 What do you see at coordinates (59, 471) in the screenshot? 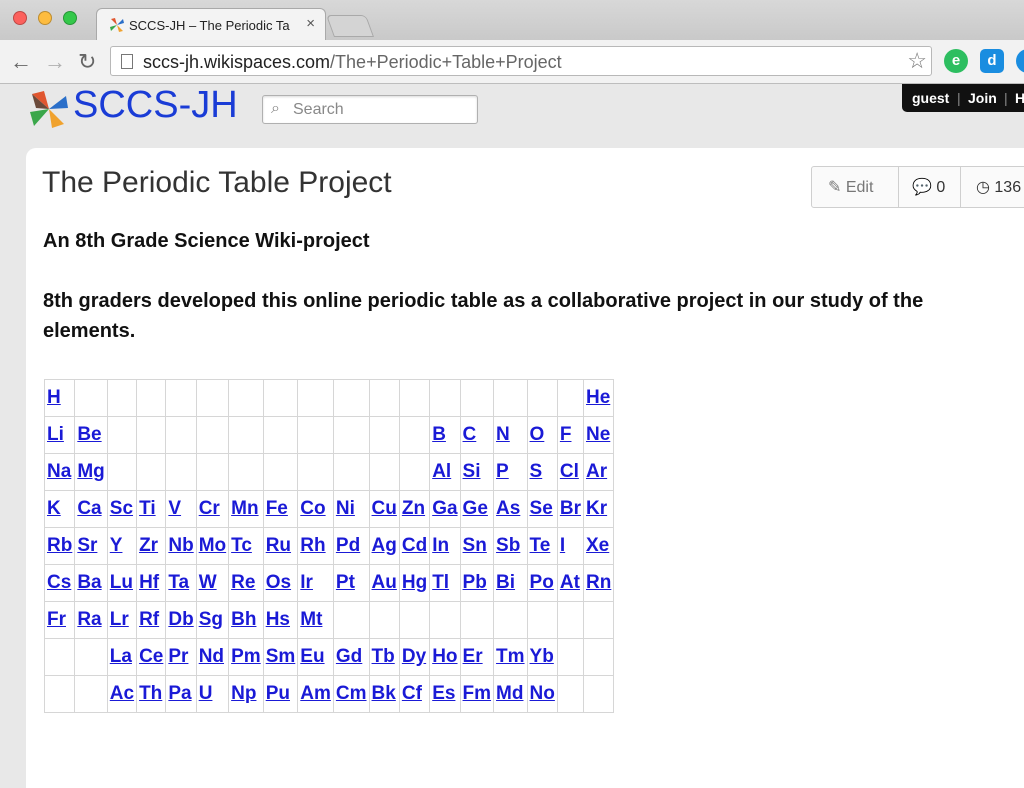
I see `element-link: Na` at bounding box center [59, 471].